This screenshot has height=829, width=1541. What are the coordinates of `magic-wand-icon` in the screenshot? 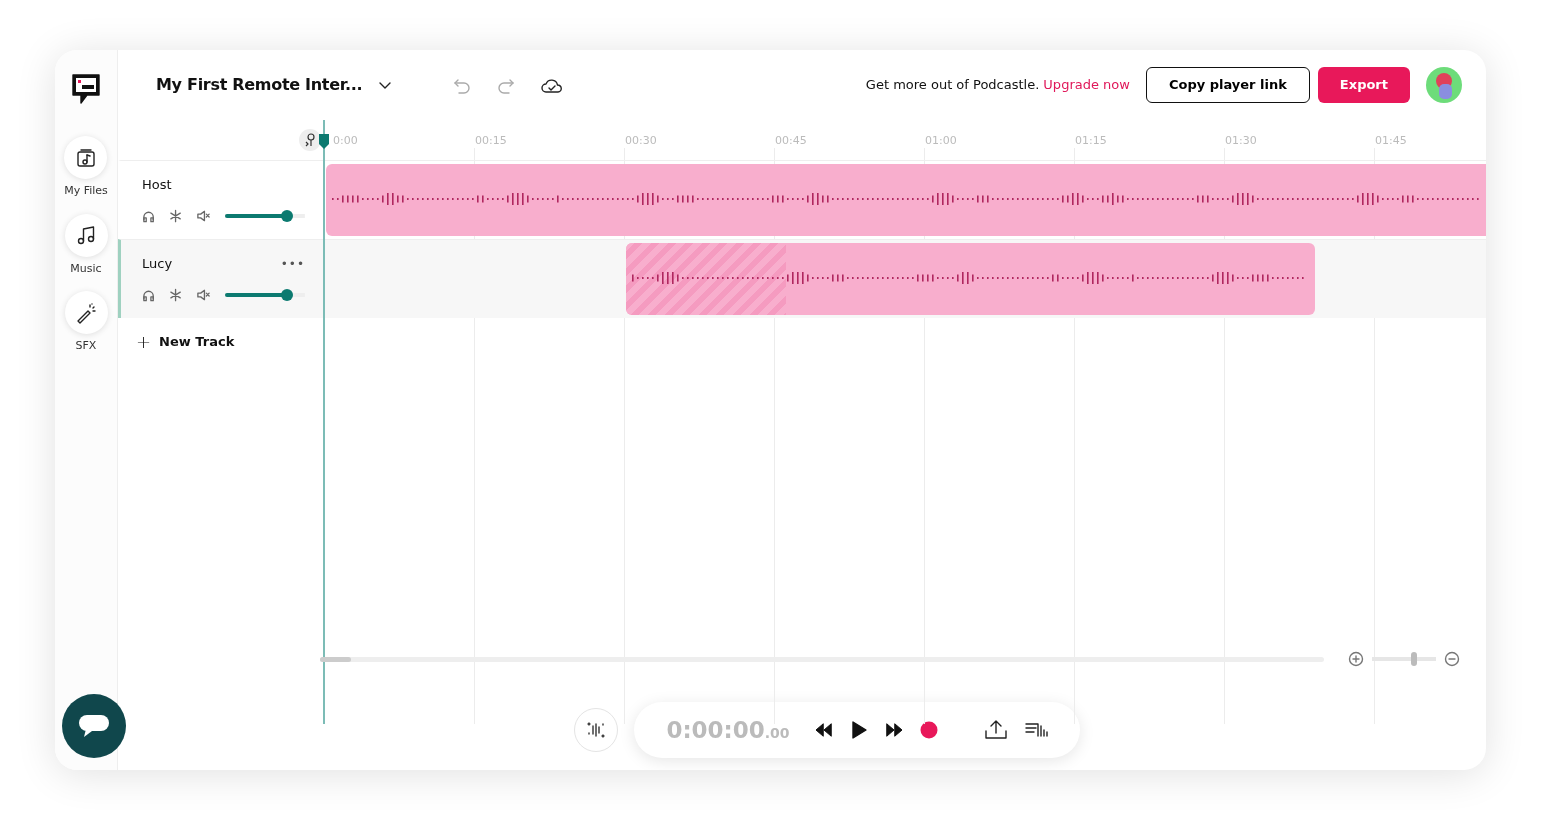 It's located at (86, 312).